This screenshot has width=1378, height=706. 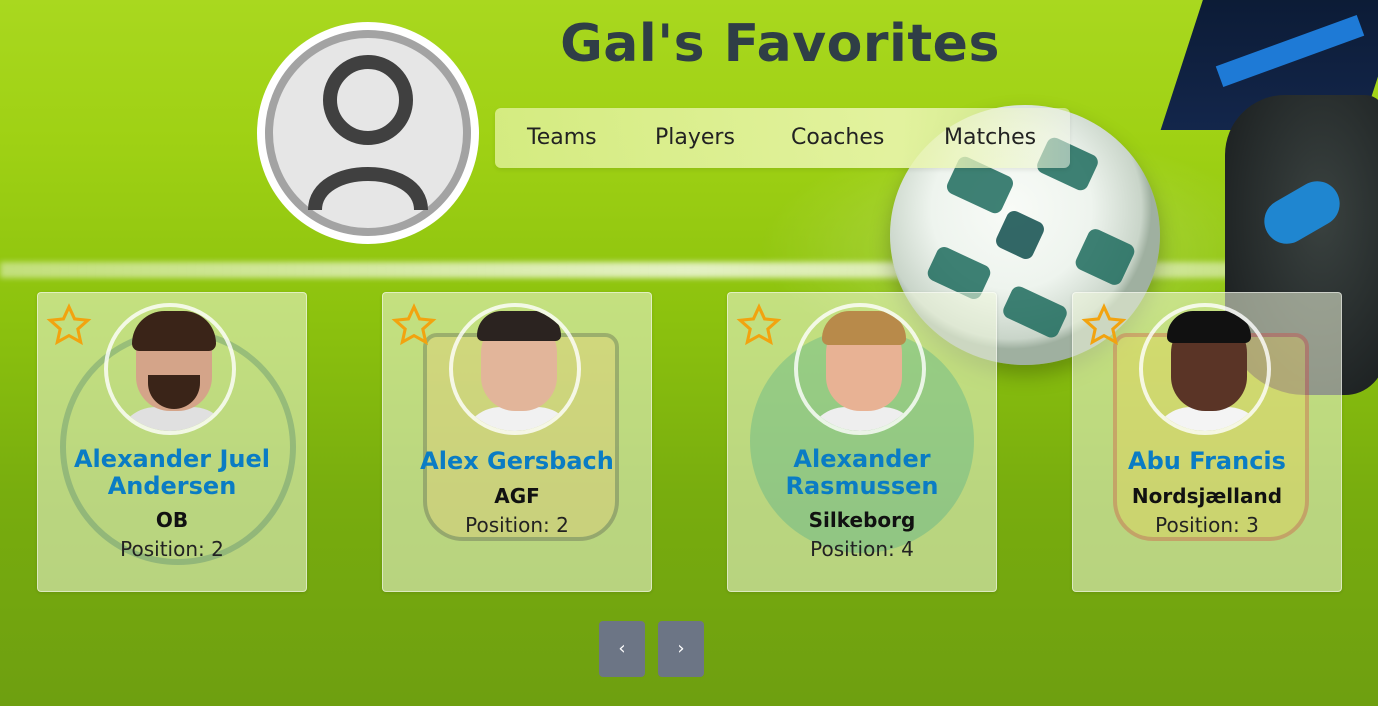 What do you see at coordinates (689, 270) in the screenshot?
I see `field-line` at bounding box center [689, 270].